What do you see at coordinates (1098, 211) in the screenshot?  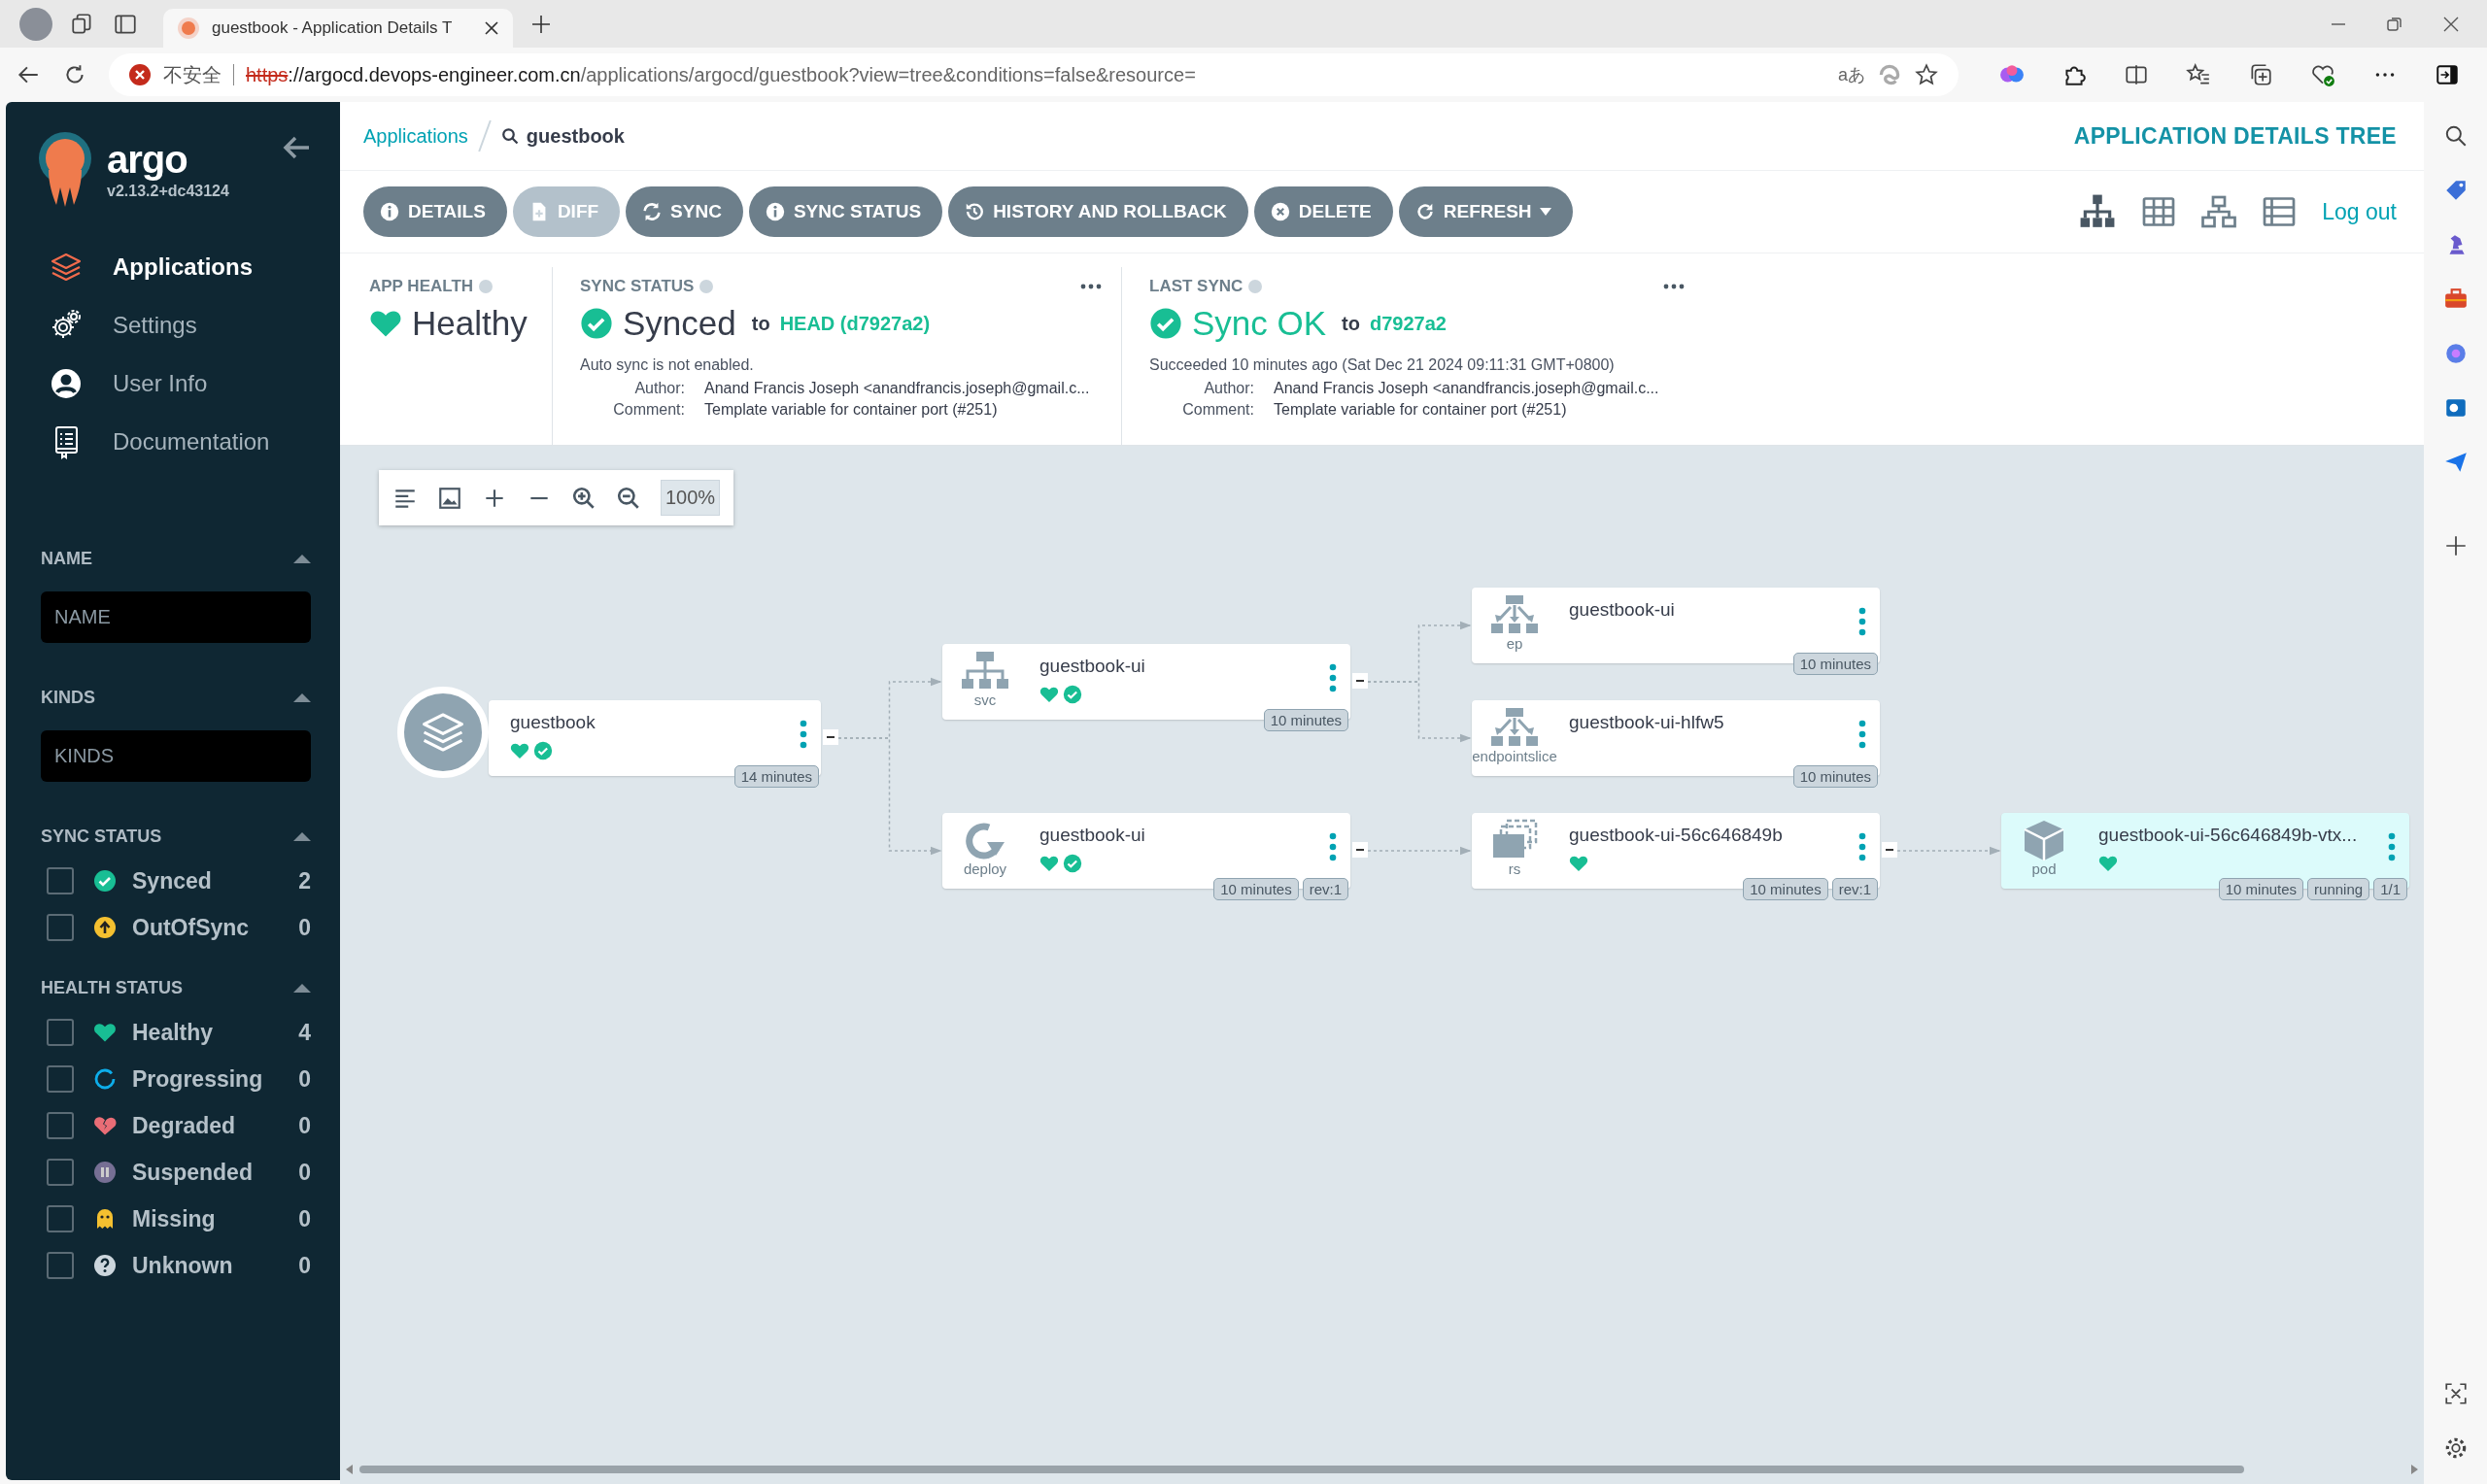 I see `action-button: HISTORY AND ROLLBACK` at bounding box center [1098, 211].